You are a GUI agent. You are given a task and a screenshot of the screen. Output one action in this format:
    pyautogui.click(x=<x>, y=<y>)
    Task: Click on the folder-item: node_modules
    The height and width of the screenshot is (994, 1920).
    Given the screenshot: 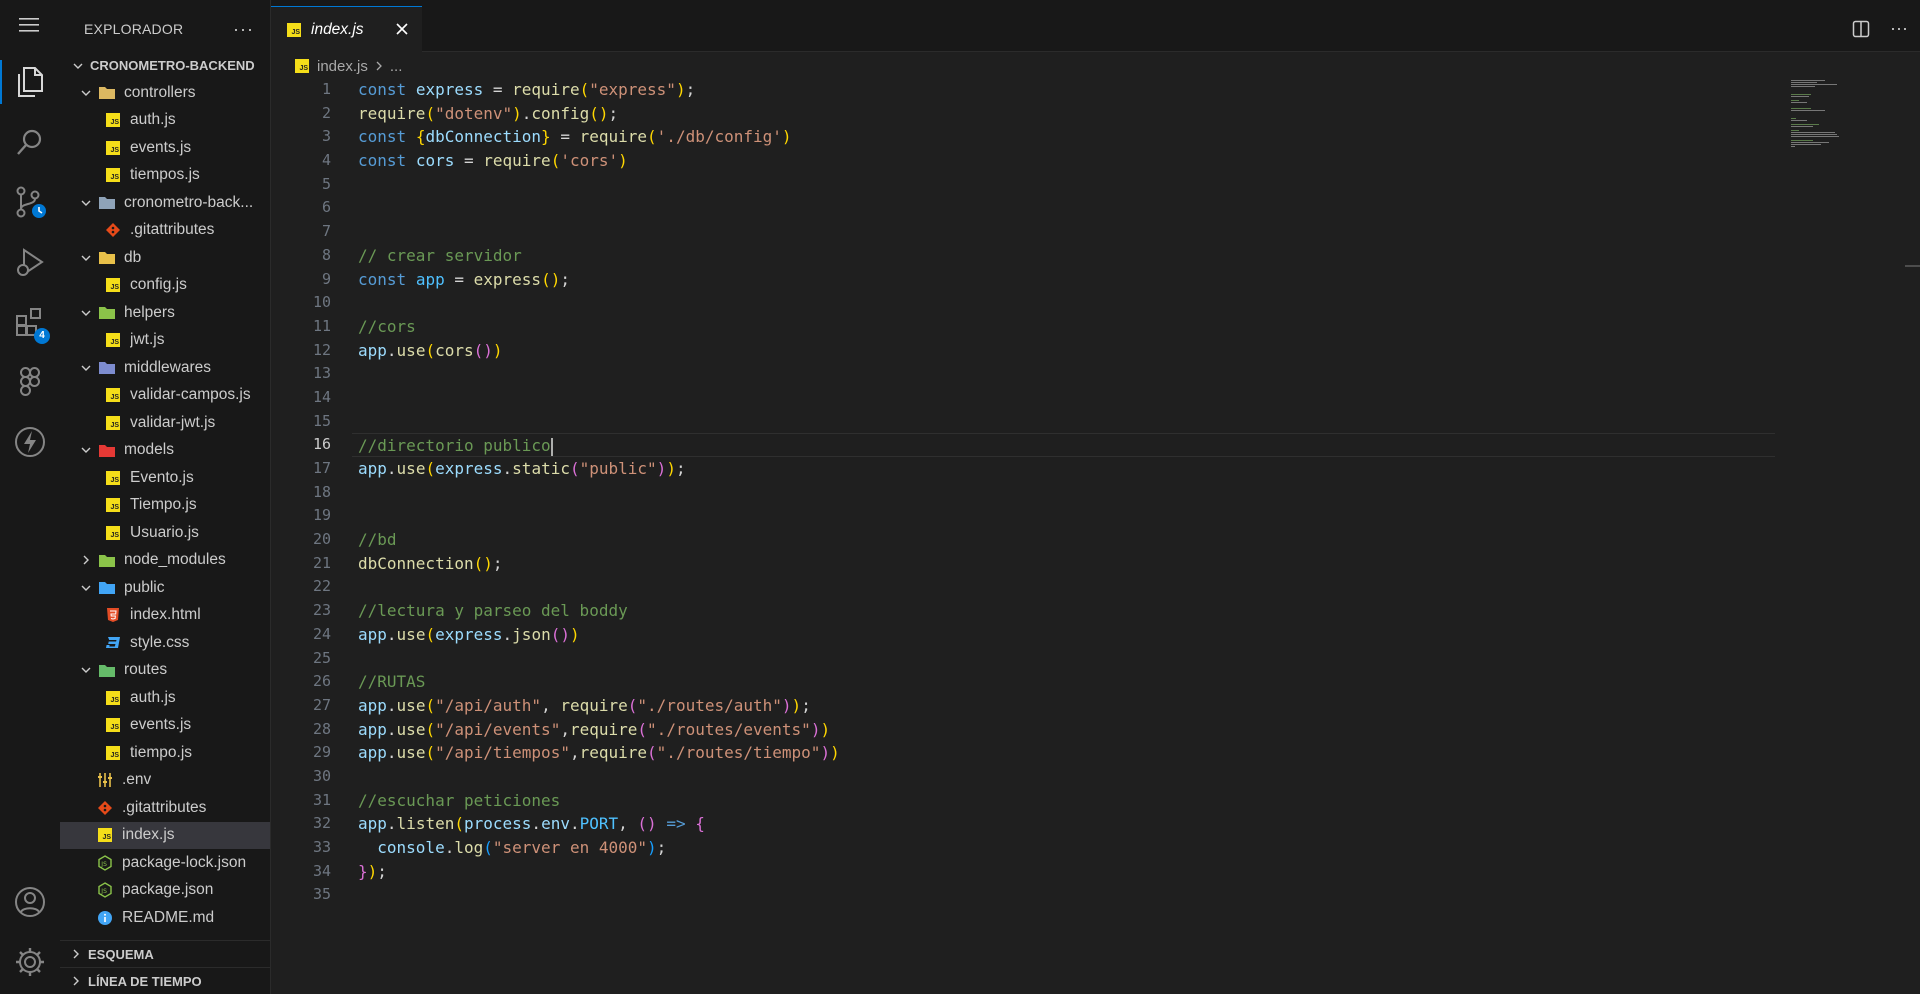 What is the action you would take?
    pyautogui.click(x=165, y=561)
    